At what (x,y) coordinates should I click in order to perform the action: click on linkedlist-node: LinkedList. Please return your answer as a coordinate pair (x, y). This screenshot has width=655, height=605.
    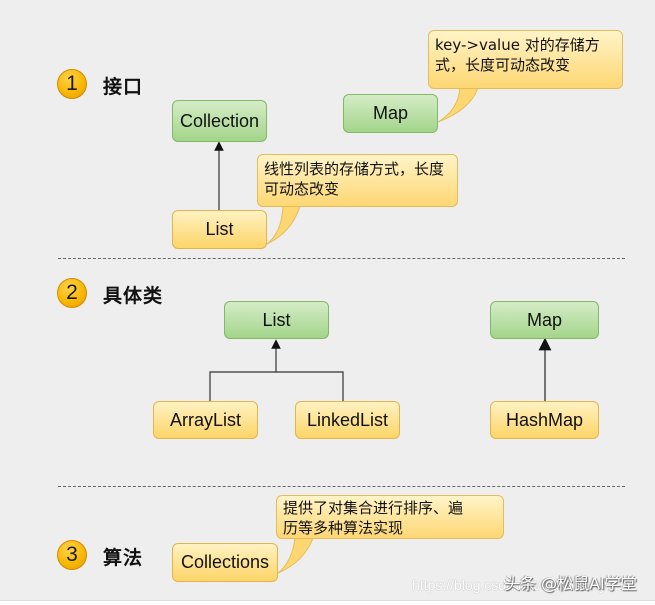
    Looking at the image, I should click on (347, 420).